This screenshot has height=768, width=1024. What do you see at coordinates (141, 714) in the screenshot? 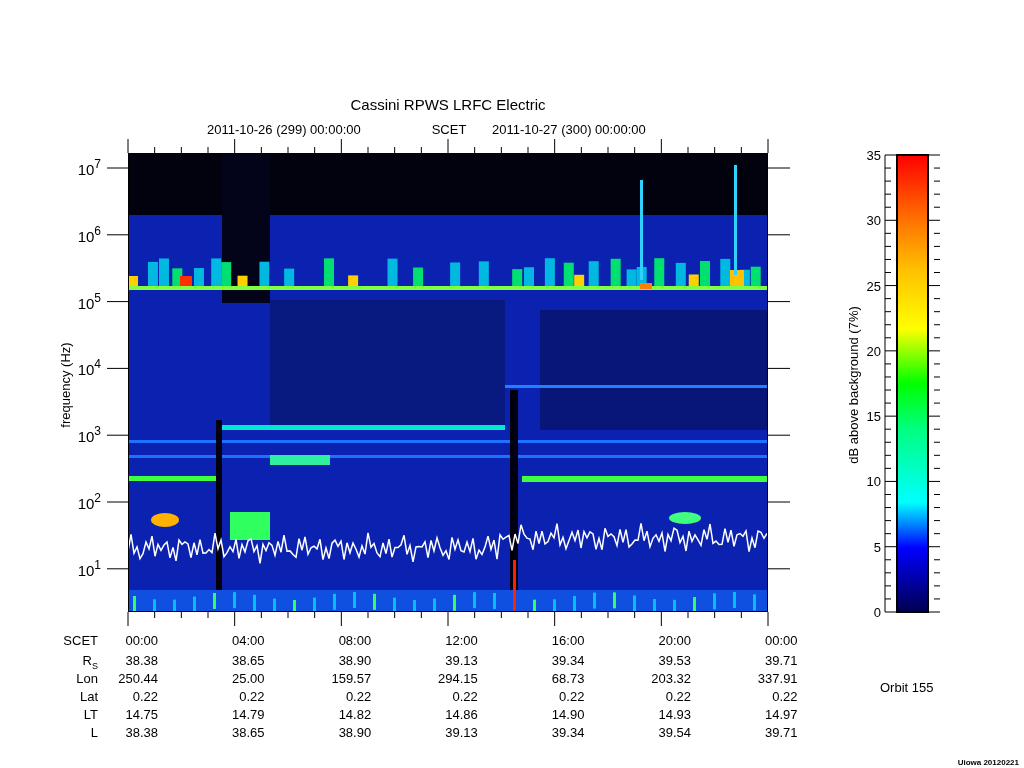
I see `ephemeris-value: 14.75` at bounding box center [141, 714].